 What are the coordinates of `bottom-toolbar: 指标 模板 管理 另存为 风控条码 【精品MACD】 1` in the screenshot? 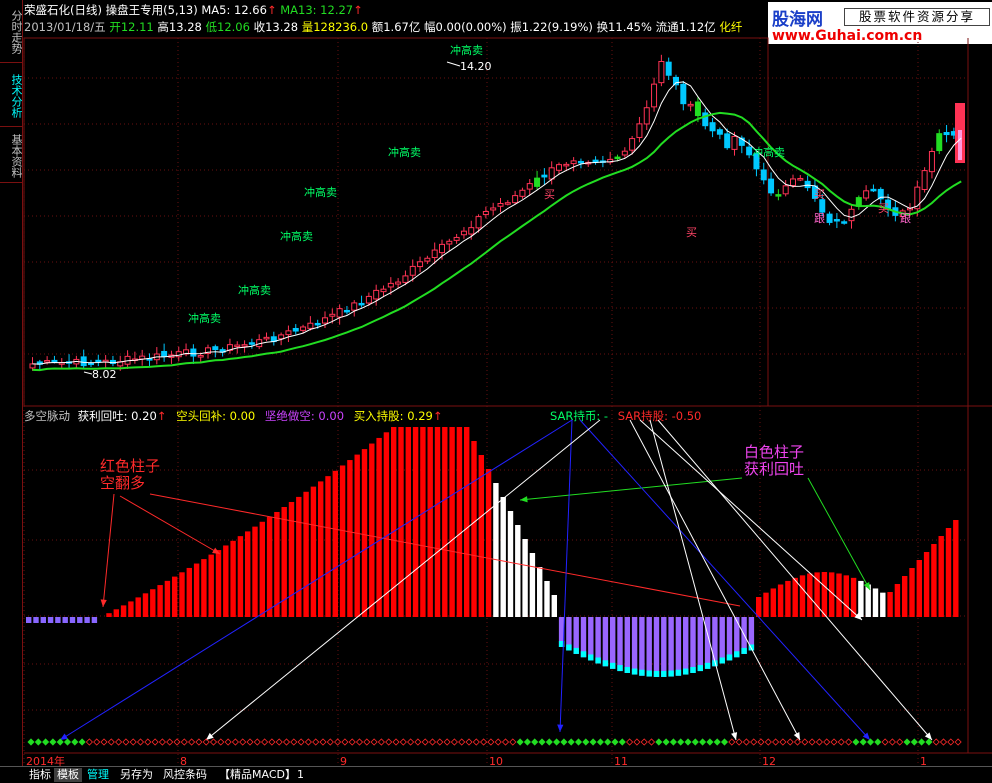 It's located at (496, 774).